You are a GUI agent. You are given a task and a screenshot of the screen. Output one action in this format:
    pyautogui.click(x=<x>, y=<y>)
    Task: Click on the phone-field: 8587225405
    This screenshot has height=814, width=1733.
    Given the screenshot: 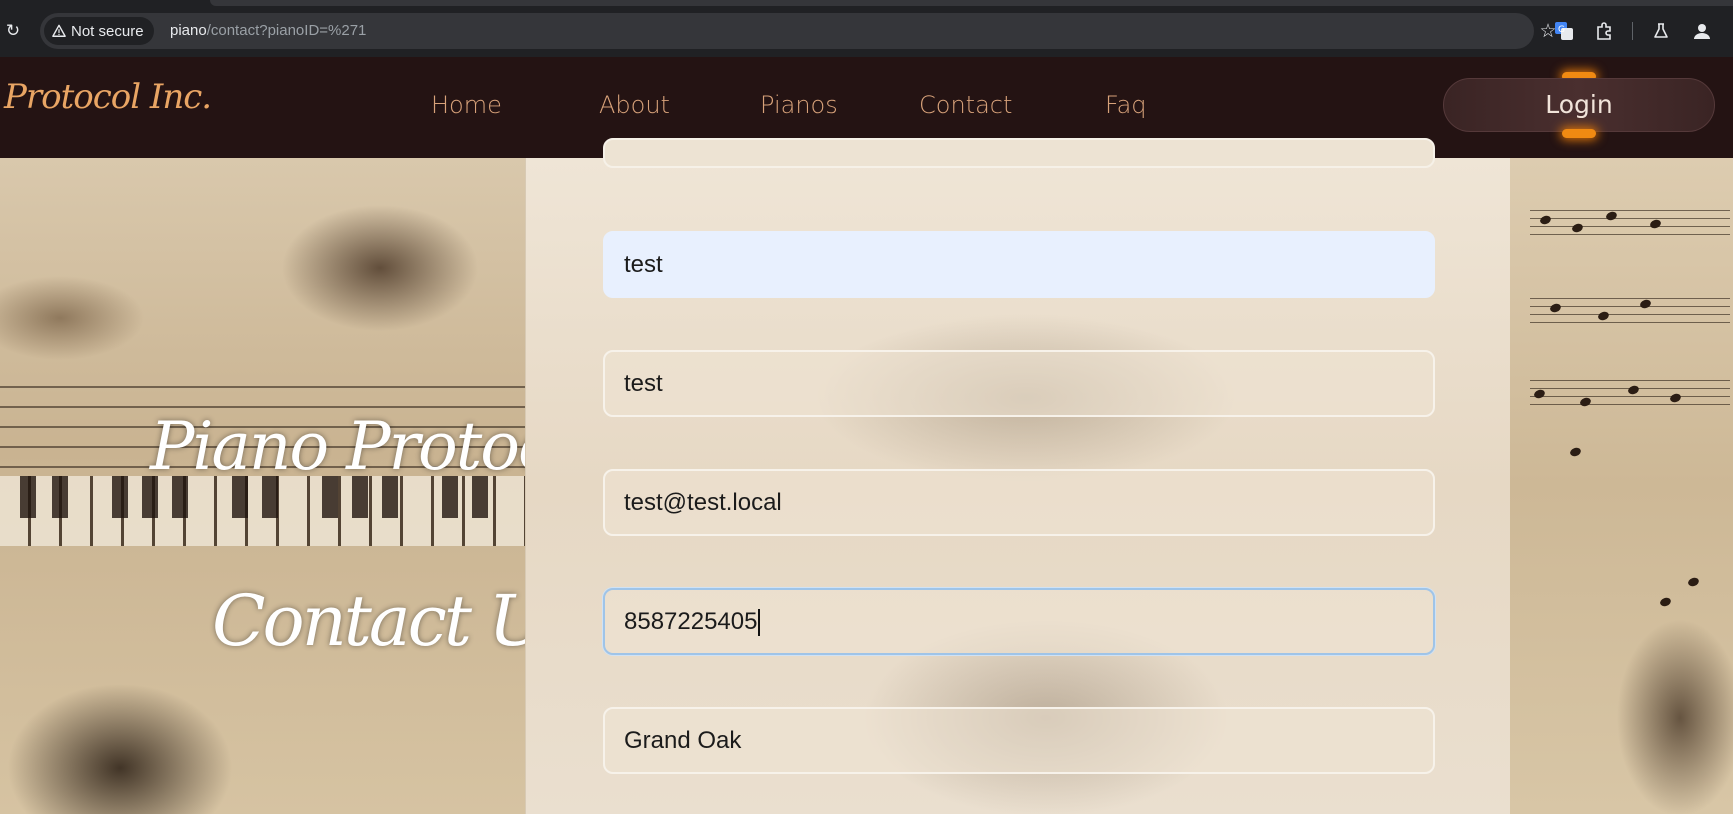 What is the action you would take?
    pyautogui.click(x=1019, y=621)
    